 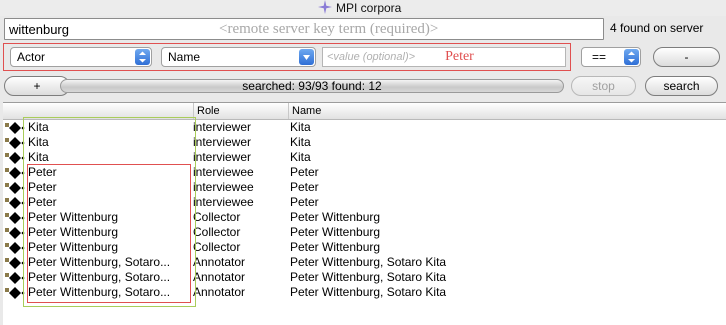 I want to click on search-hint: <remote server key term (required)>, so click(x=329, y=28).